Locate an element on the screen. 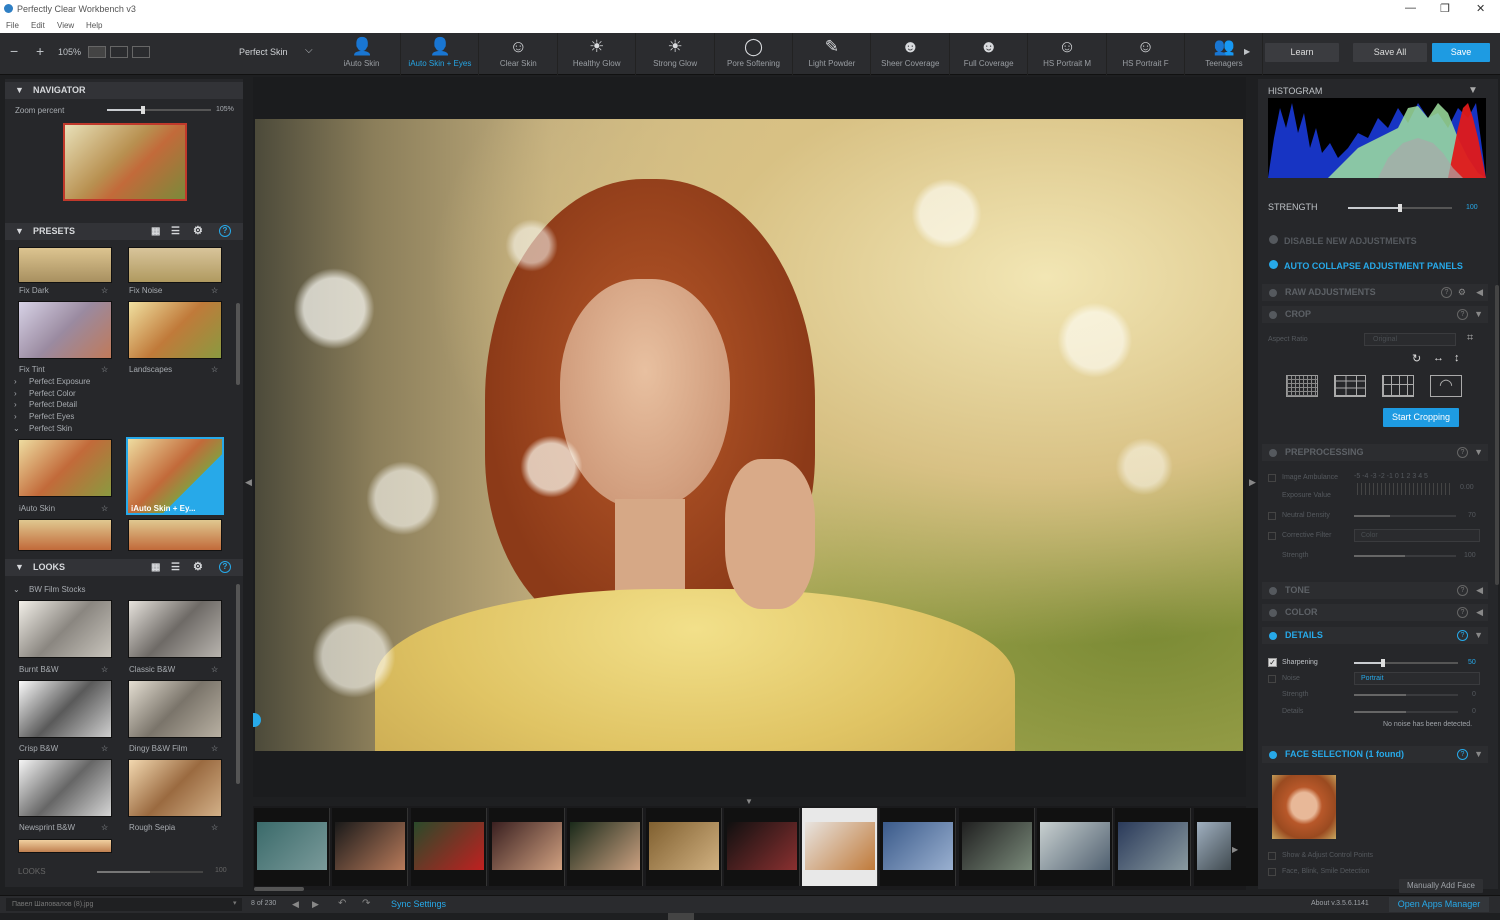 The width and height of the screenshot is (1500, 920). tool-sheer-coverage: ☻ Sheer Coverage is located at coordinates (911, 54).